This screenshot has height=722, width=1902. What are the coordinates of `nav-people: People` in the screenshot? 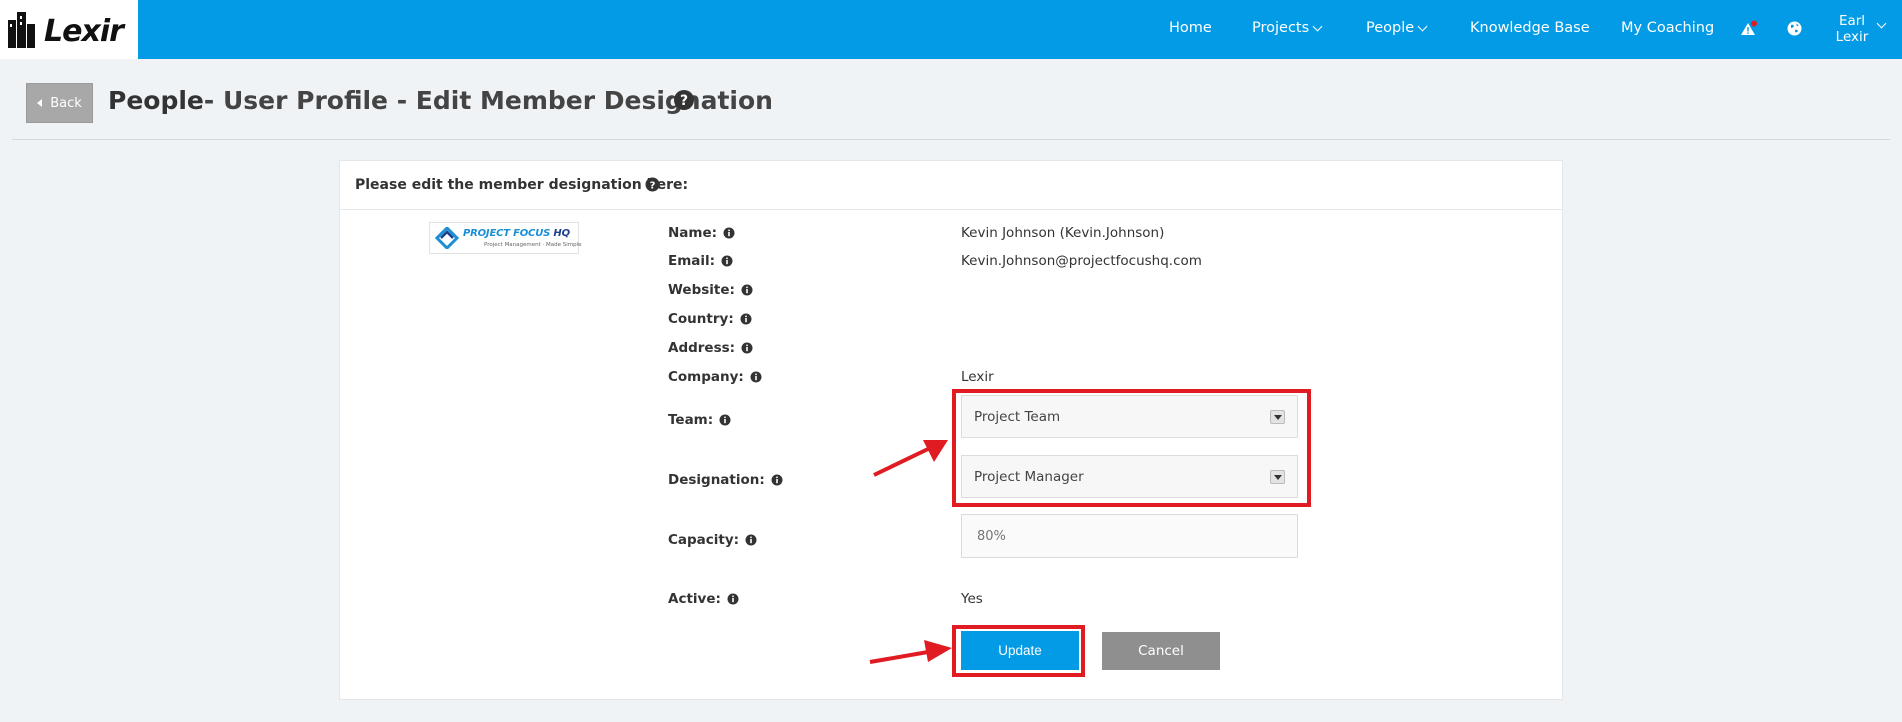 It's located at (1397, 28).